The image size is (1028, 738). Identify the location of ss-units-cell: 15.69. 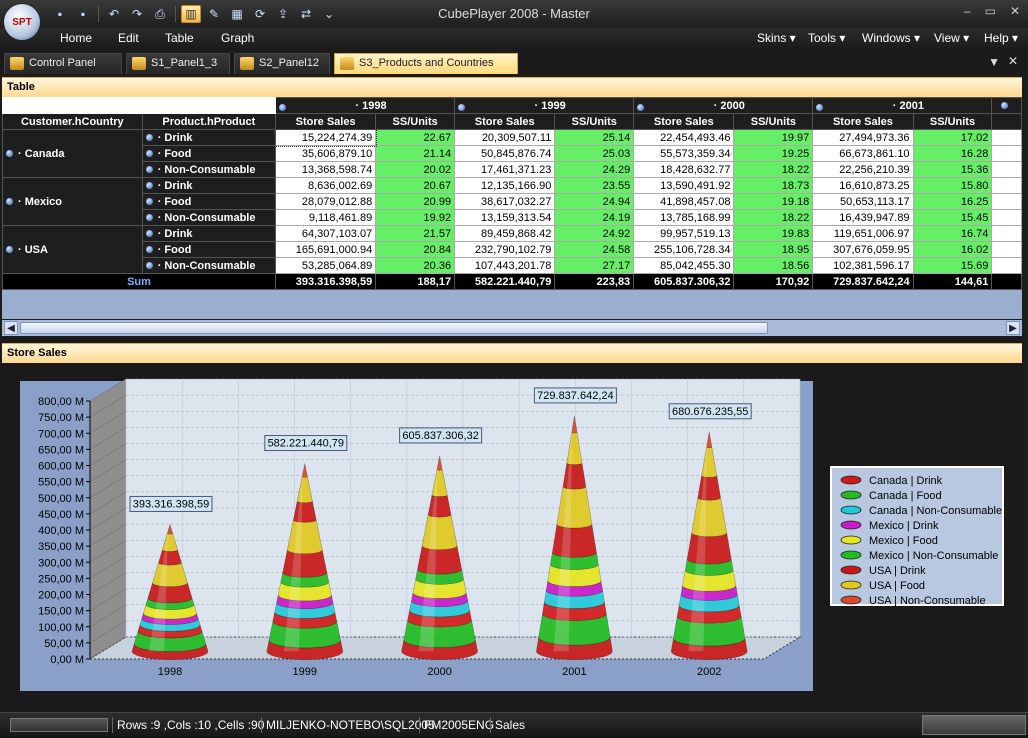
(952, 265).